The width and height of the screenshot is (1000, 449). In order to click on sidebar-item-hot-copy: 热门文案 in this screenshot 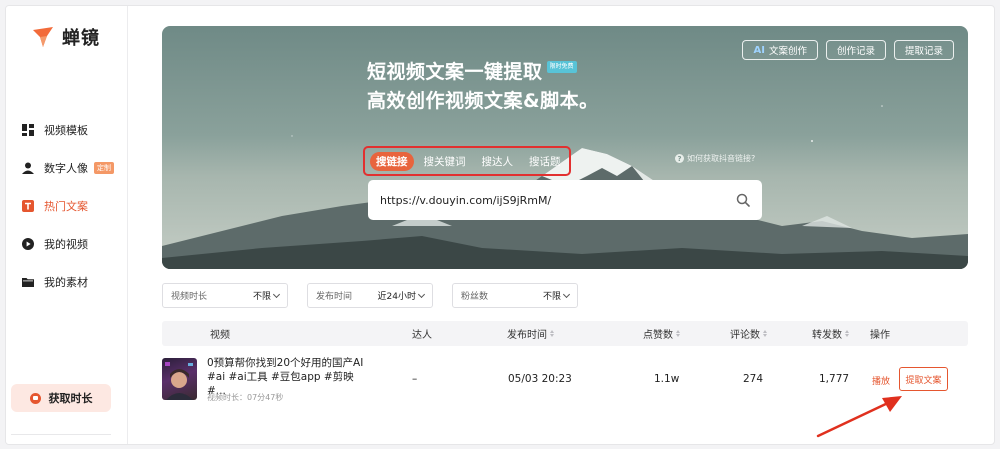, I will do `click(67, 206)`.